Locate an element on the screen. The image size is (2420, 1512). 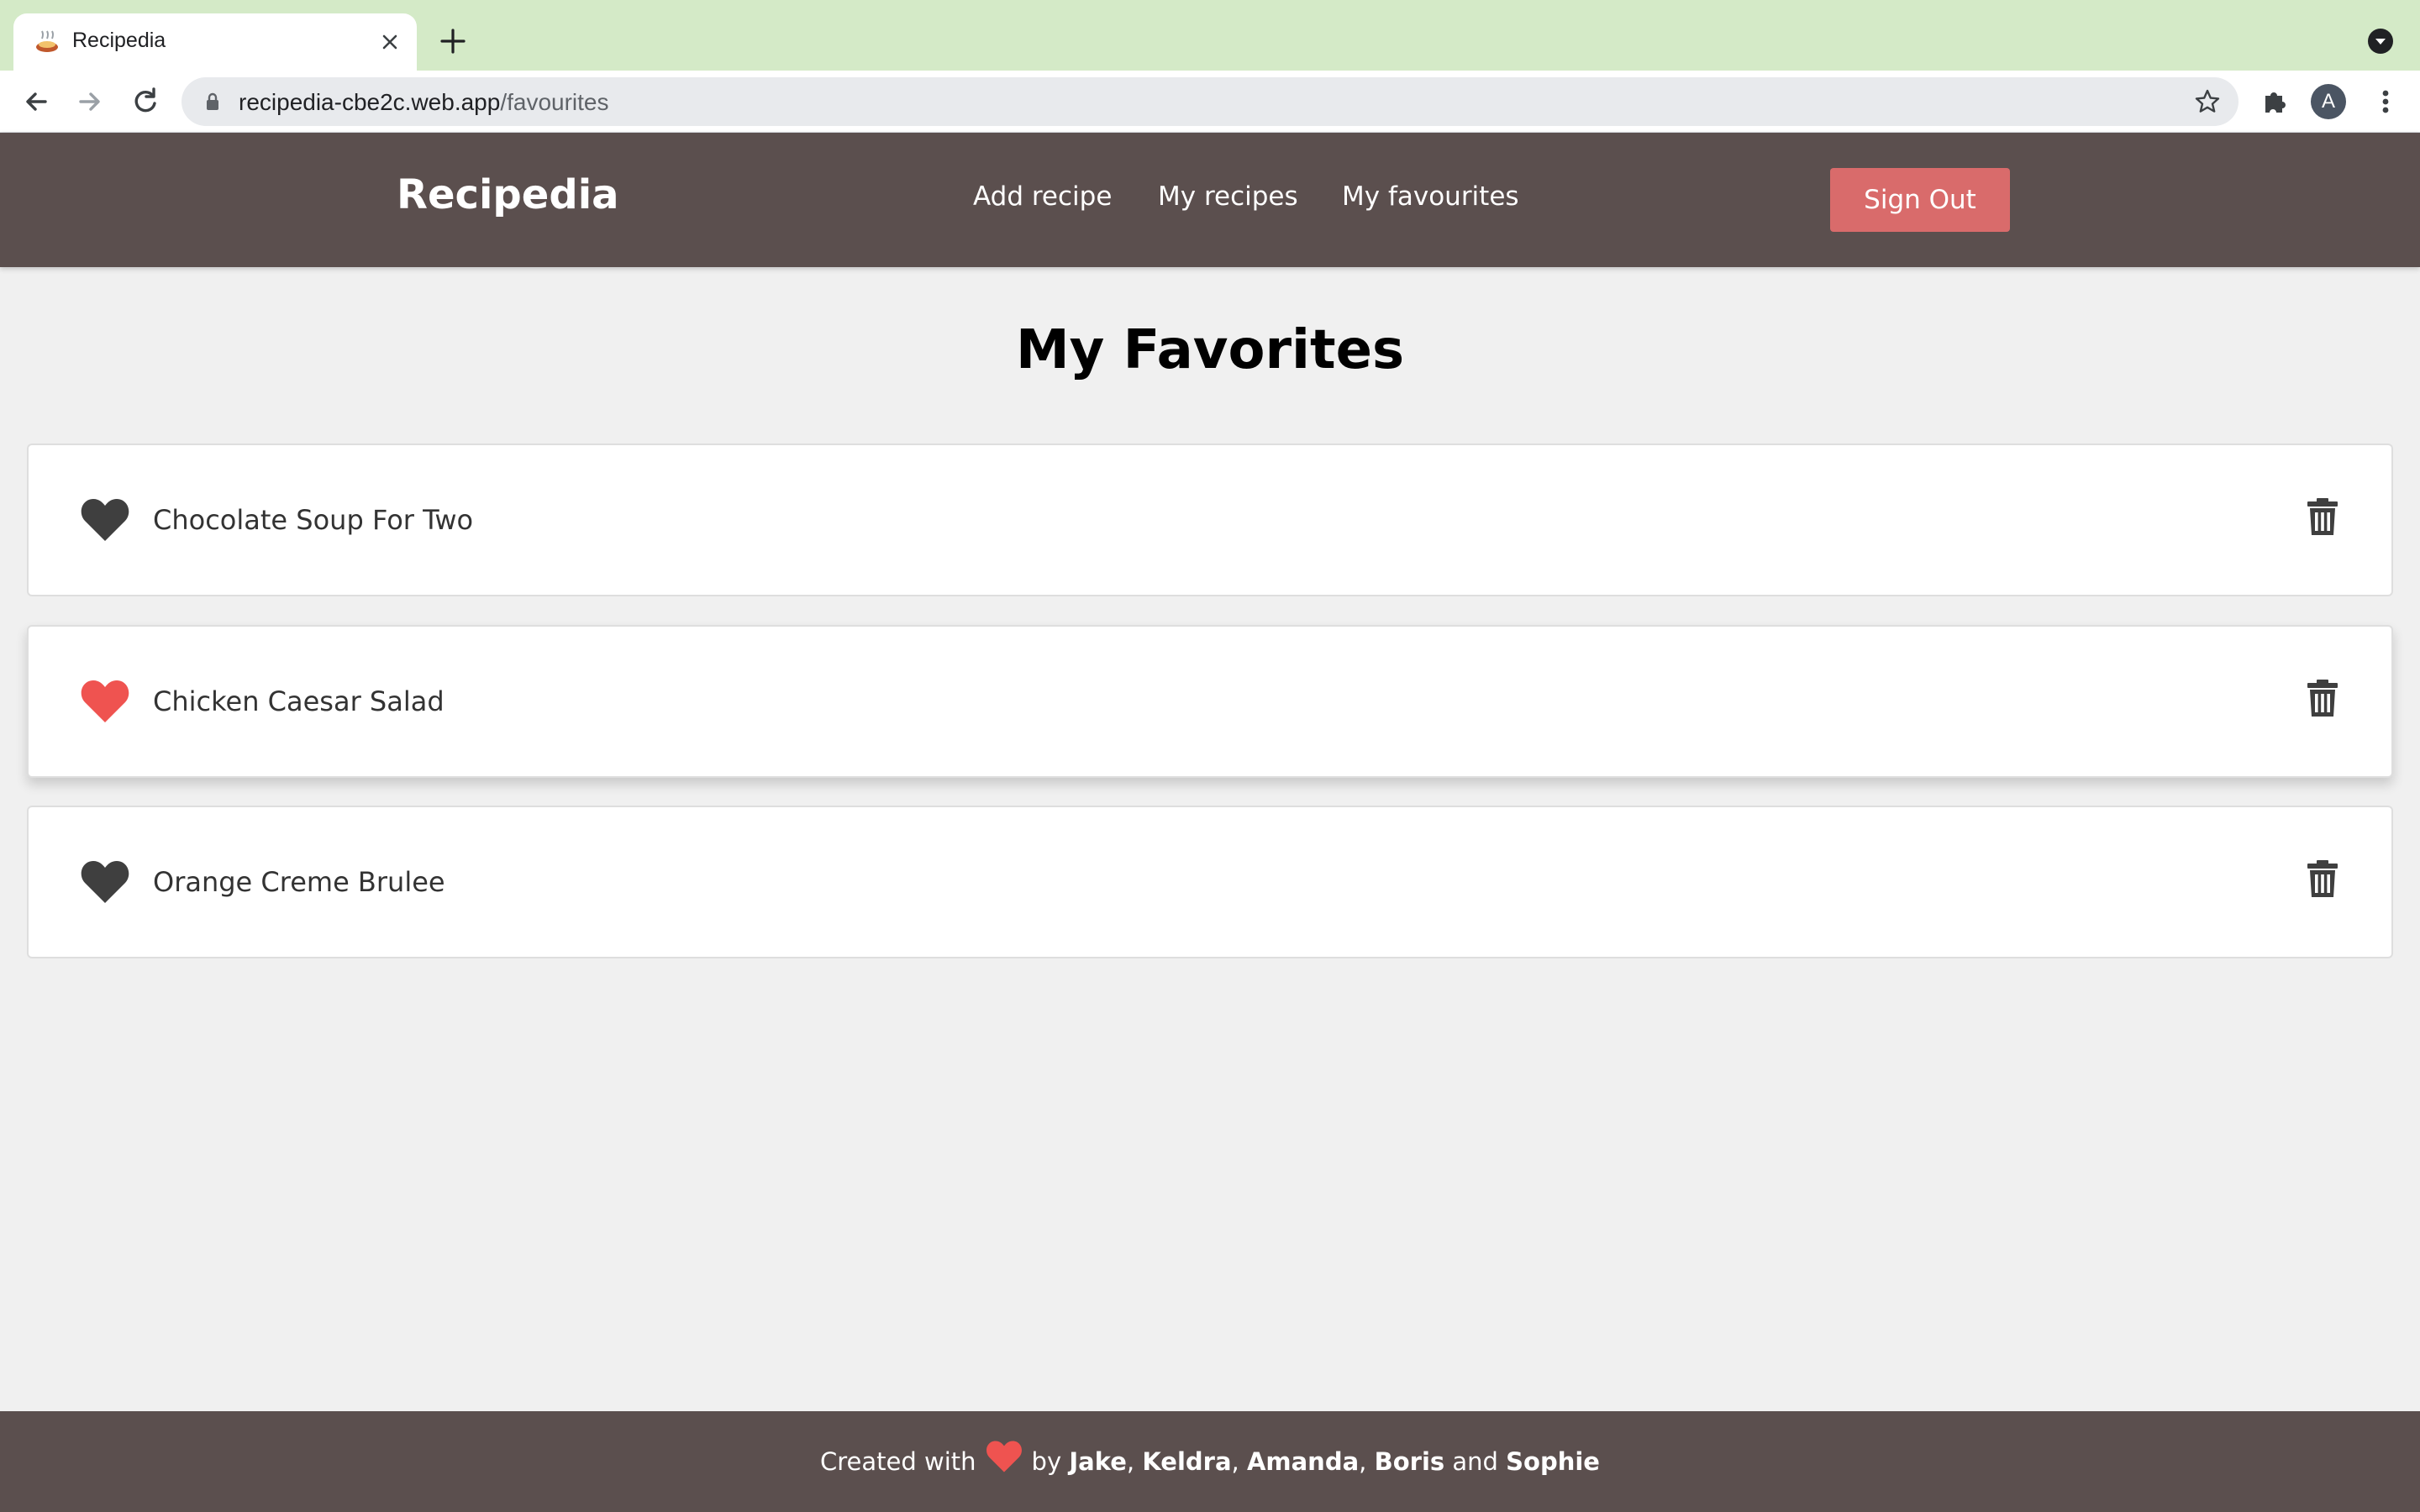
more-menu-icon is located at coordinates (2386, 102).